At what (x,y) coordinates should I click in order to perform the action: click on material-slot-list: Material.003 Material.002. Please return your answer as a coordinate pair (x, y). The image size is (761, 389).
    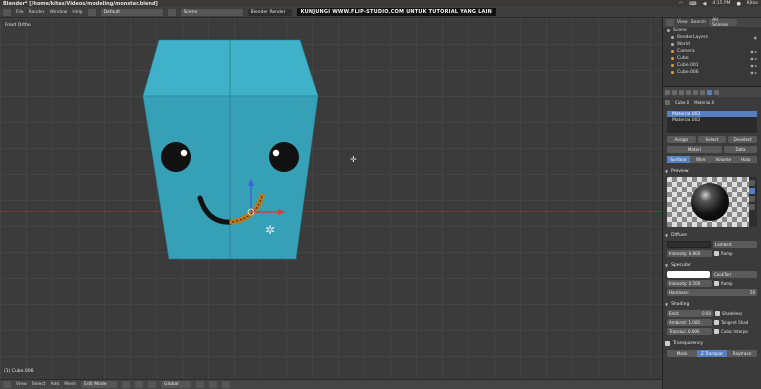
    Looking at the image, I should click on (712, 122).